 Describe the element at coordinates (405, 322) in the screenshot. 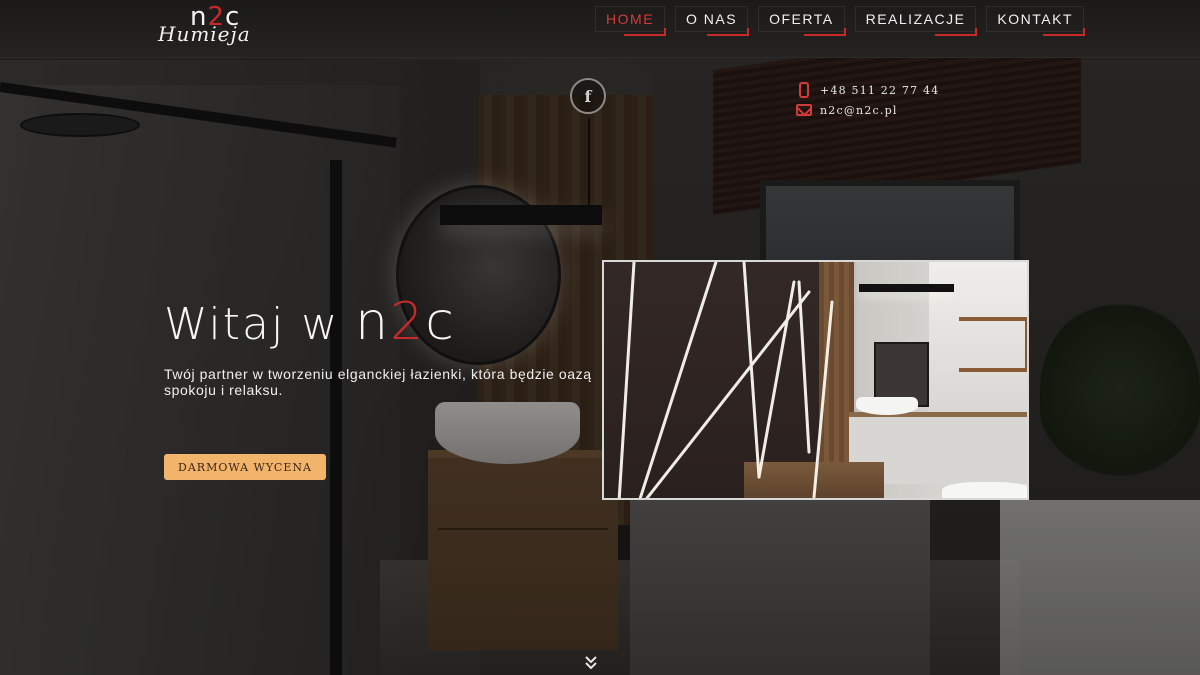

I see `hero-title-brand: n2c` at that location.